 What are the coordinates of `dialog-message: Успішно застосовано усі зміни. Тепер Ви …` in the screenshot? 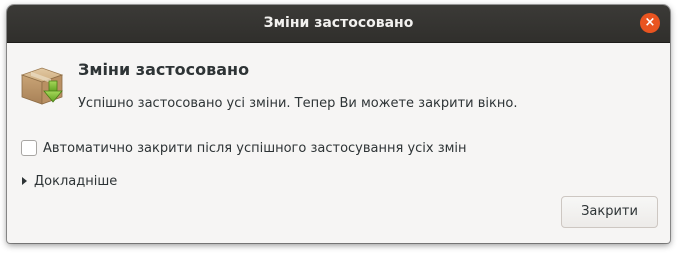 It's located at (298, 103).